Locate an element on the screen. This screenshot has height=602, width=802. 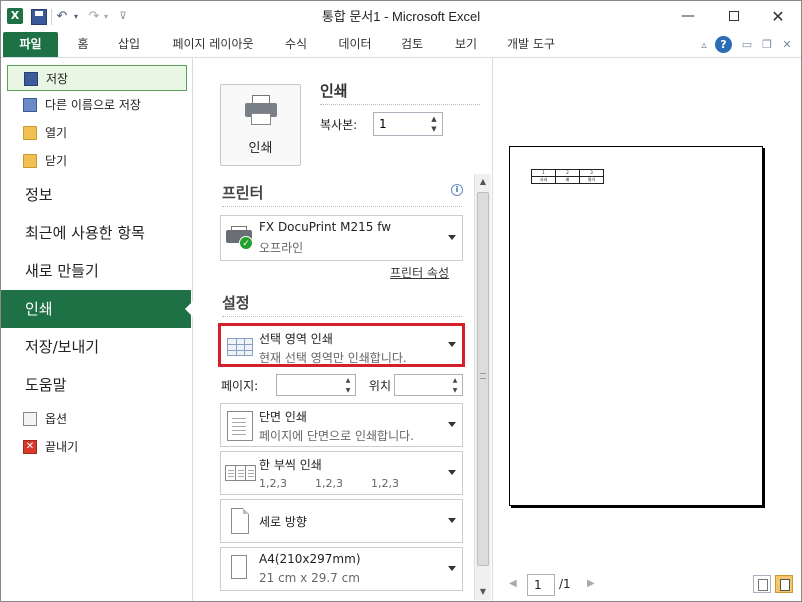
nav-print: 인쇄 is located at coordinates (97, 309).